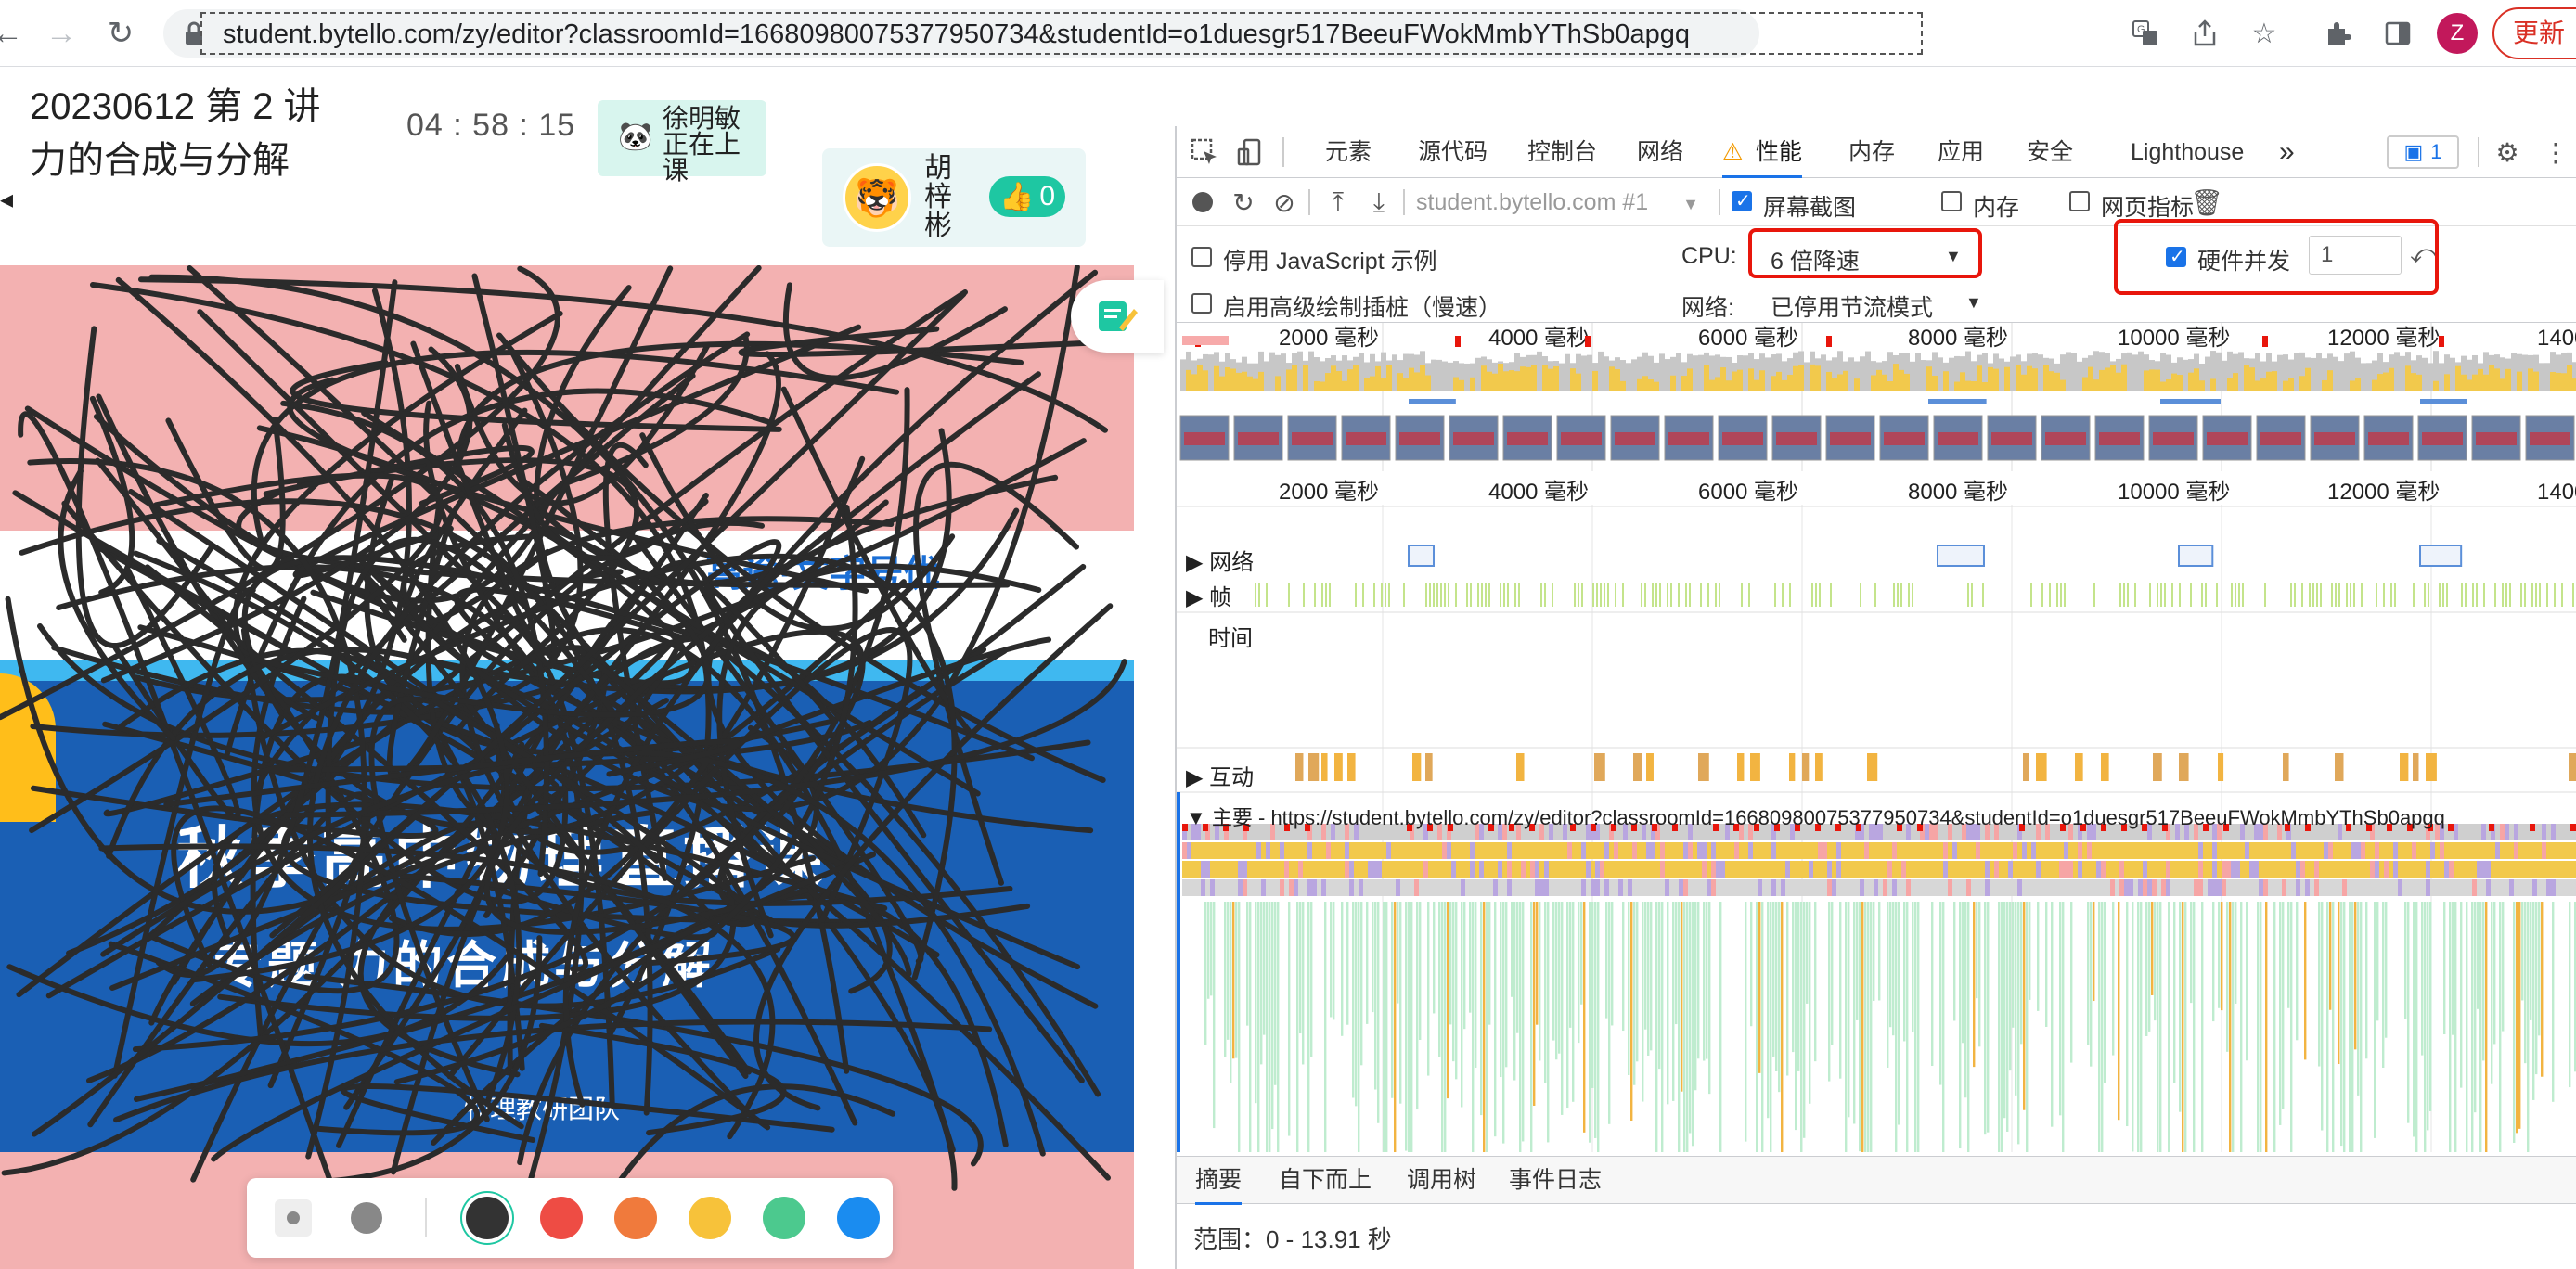 The width and height of the screenshot is (2576, 1269). I want to click on tab-application: 应用, so click(1961, 152).